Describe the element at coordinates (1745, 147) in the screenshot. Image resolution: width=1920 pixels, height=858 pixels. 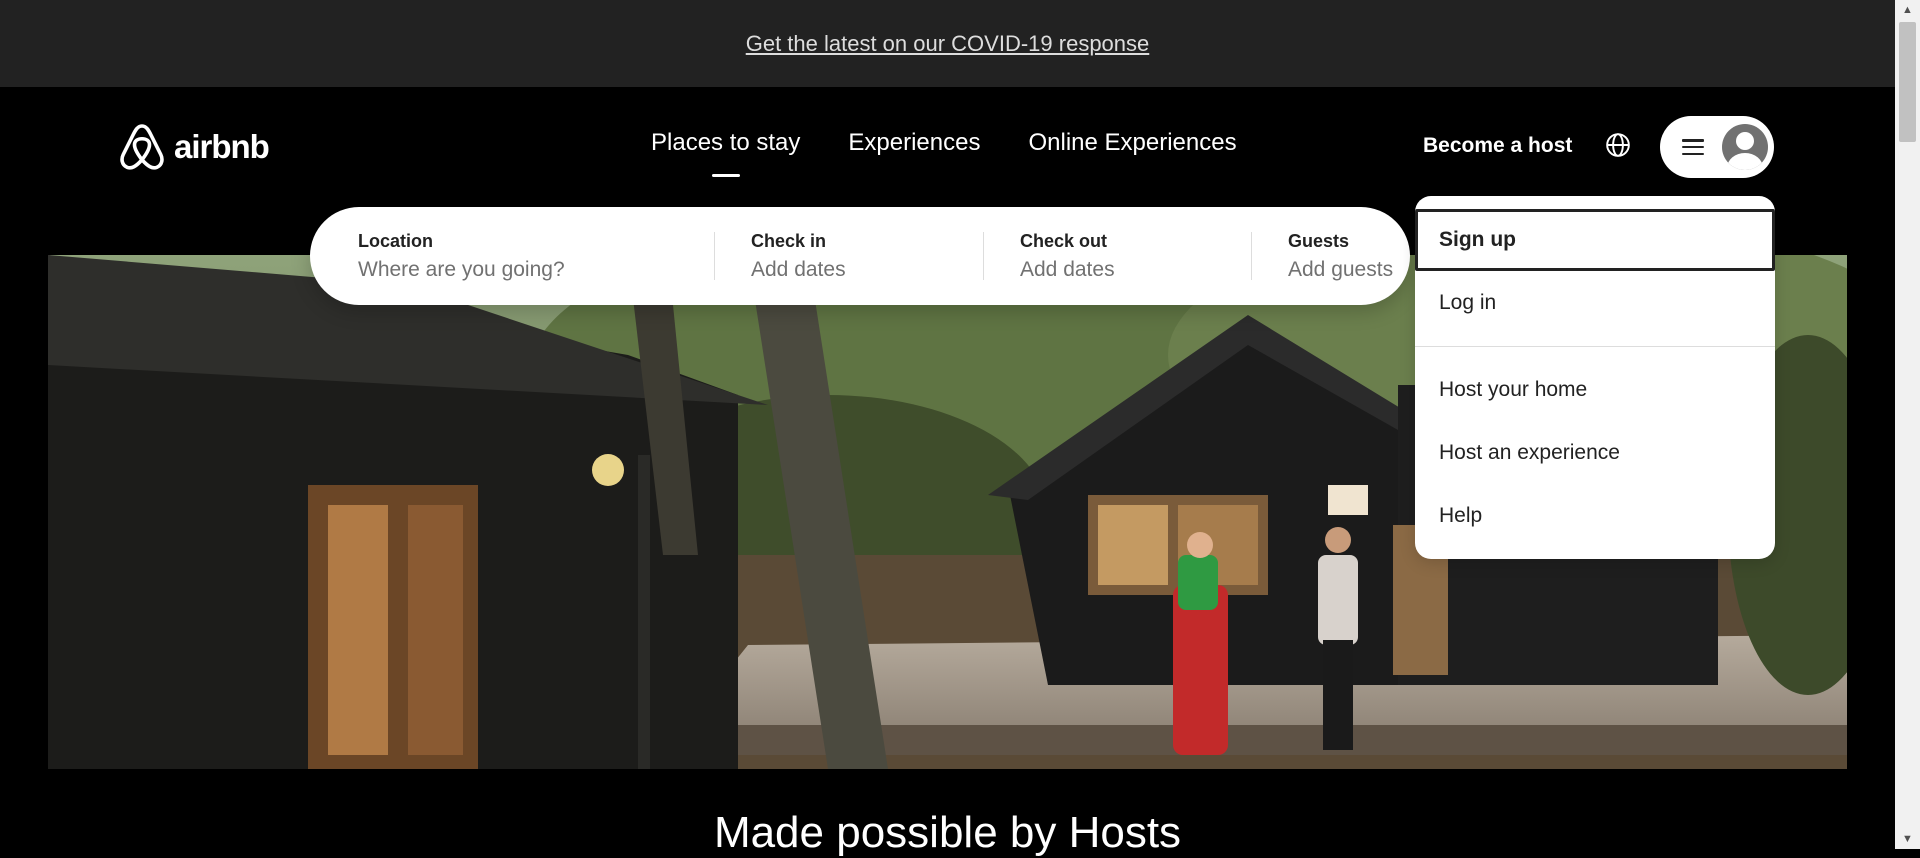
I see `avatar-icon` at that location.